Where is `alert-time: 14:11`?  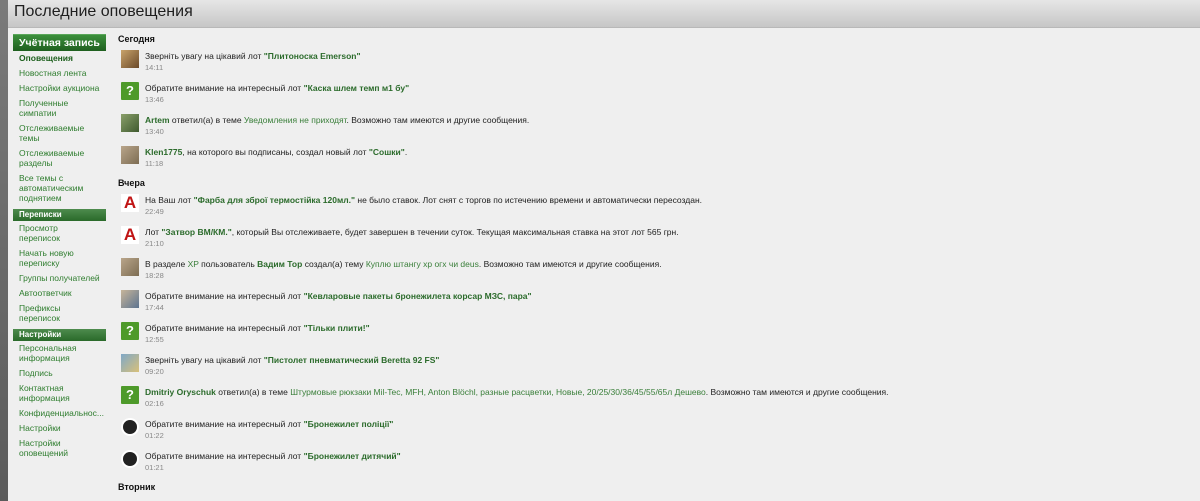
alert-time: 14:11 is located at coordinates (154, 67).